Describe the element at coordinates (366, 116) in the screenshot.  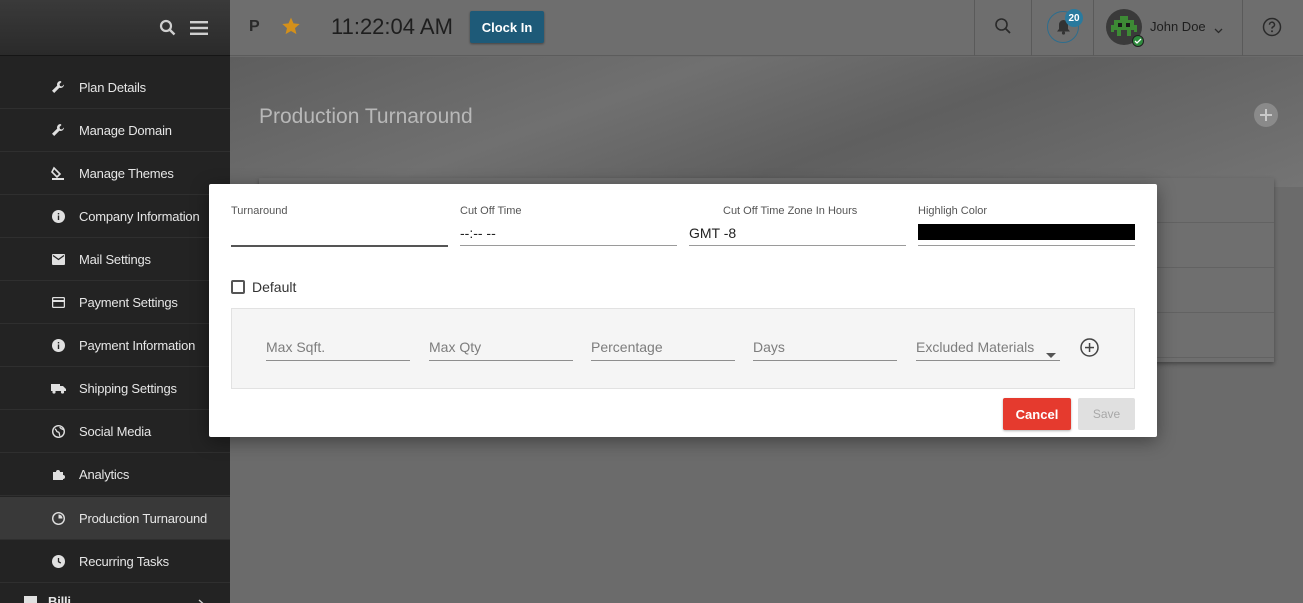
I see `page-title: Production Turnaround` at that location.